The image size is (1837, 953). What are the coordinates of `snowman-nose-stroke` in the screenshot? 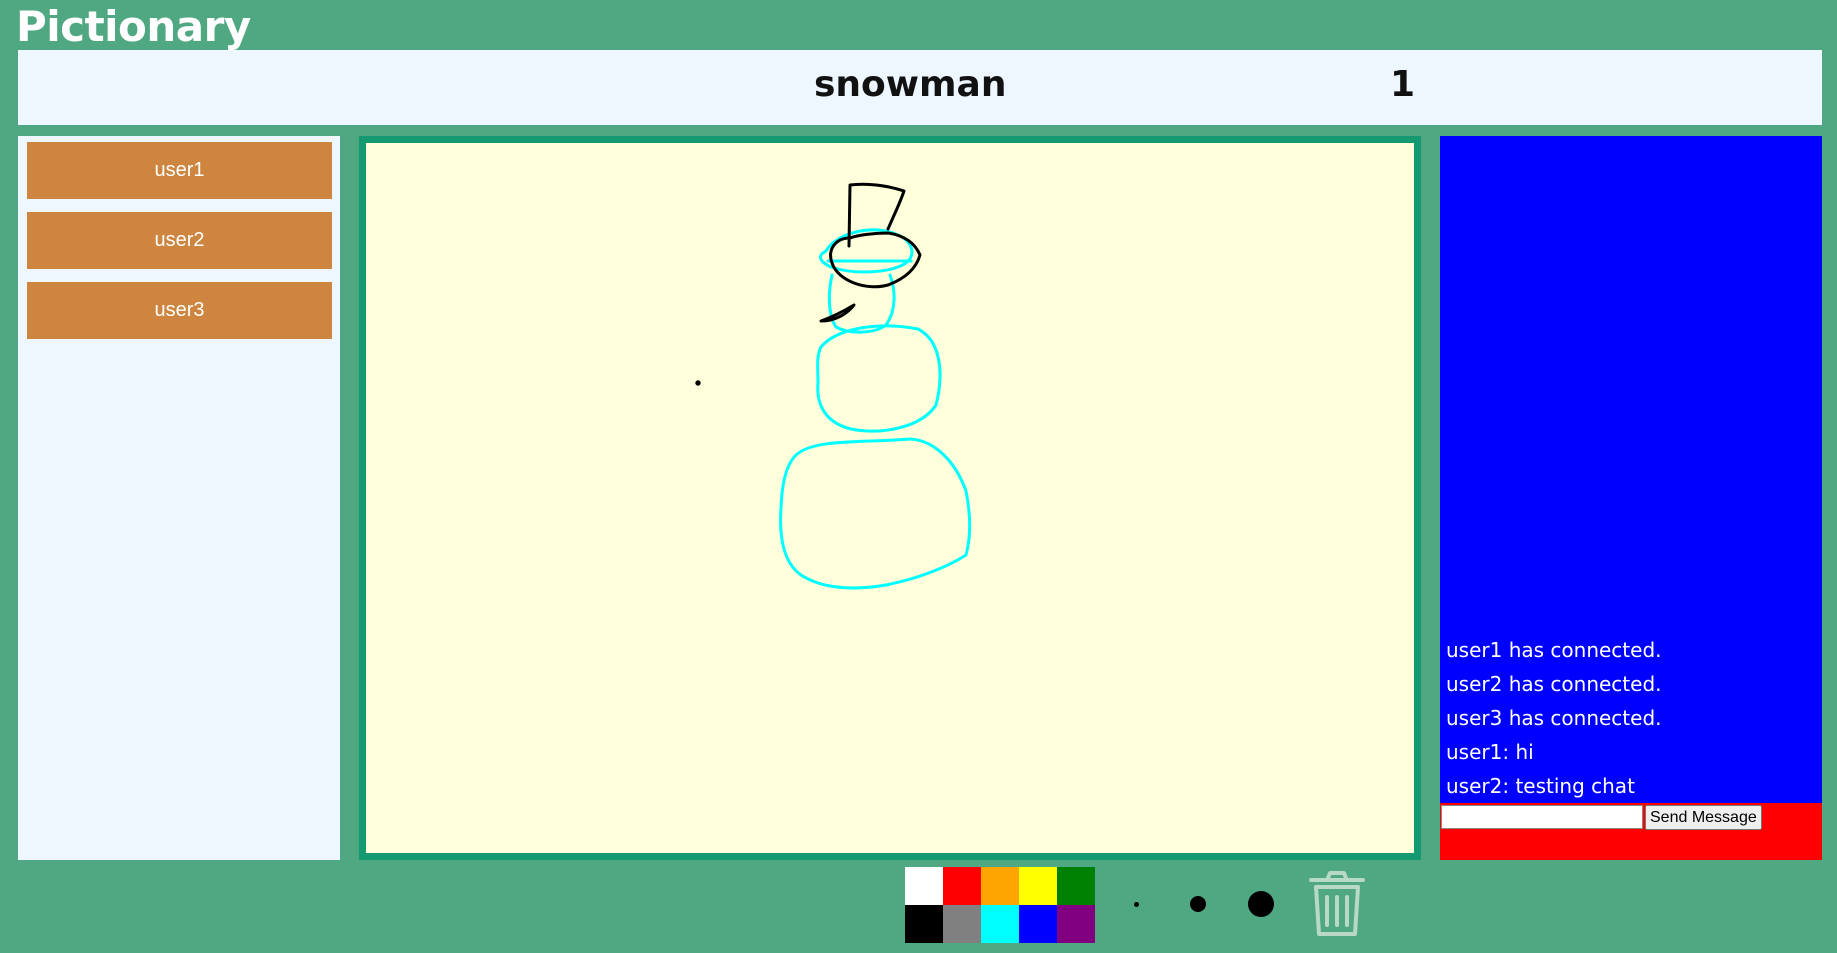 It's located at (837, 313).